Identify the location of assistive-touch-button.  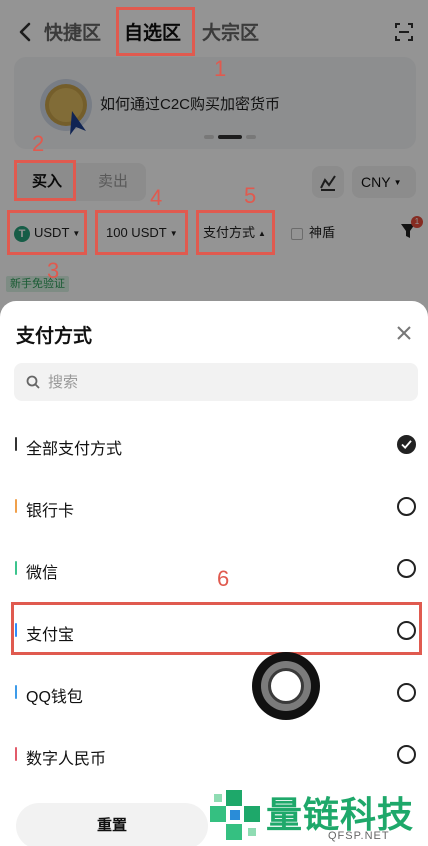
(286, 686).